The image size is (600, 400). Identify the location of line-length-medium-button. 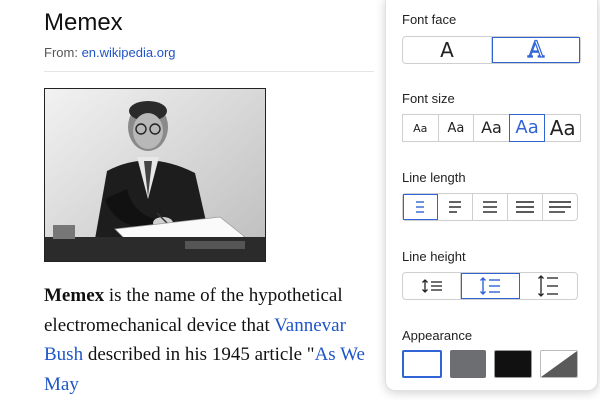
(490, 207).